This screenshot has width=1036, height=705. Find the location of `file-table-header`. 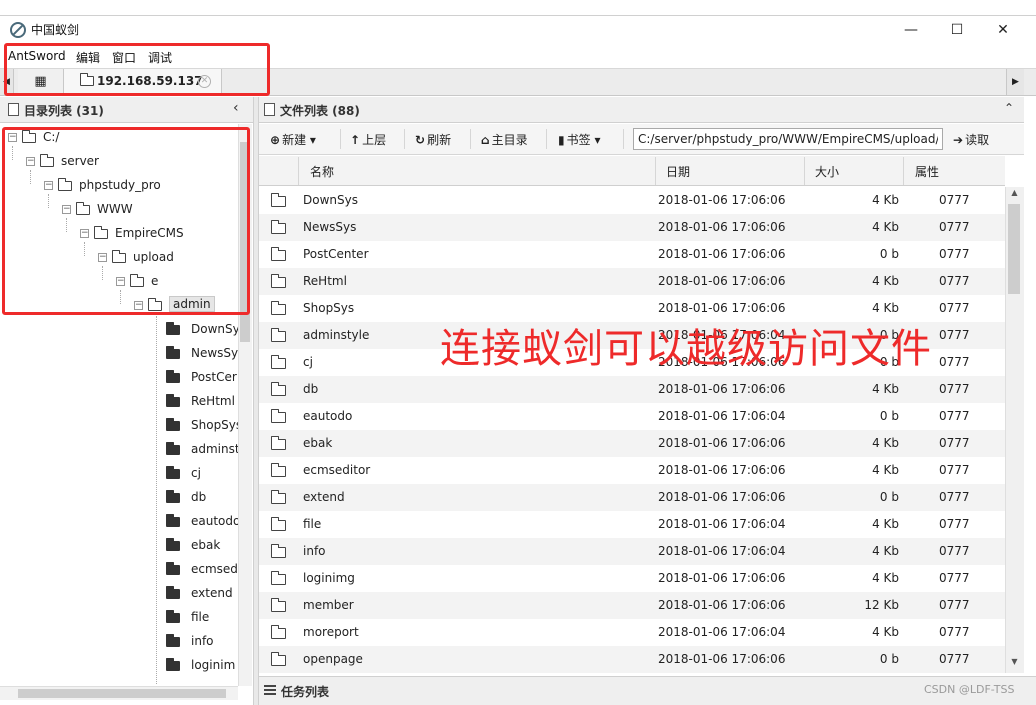

file-table-header is located at coordinates (632, 171).